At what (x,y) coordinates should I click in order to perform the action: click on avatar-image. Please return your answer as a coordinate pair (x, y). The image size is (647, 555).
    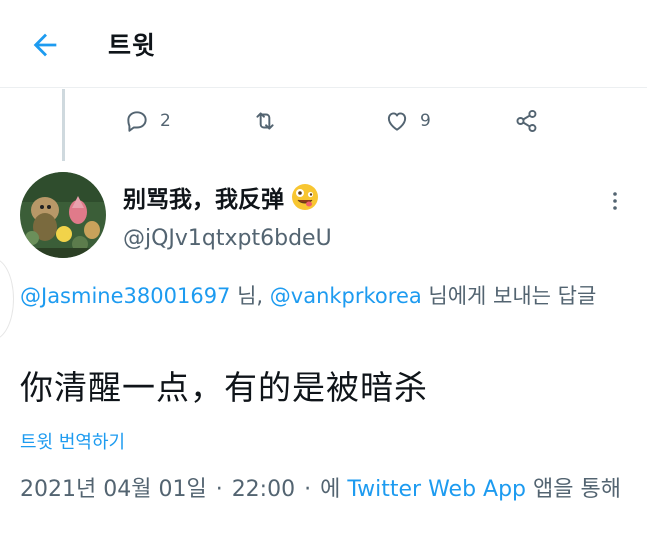
    Looking at the image, I should click on (63, 215).